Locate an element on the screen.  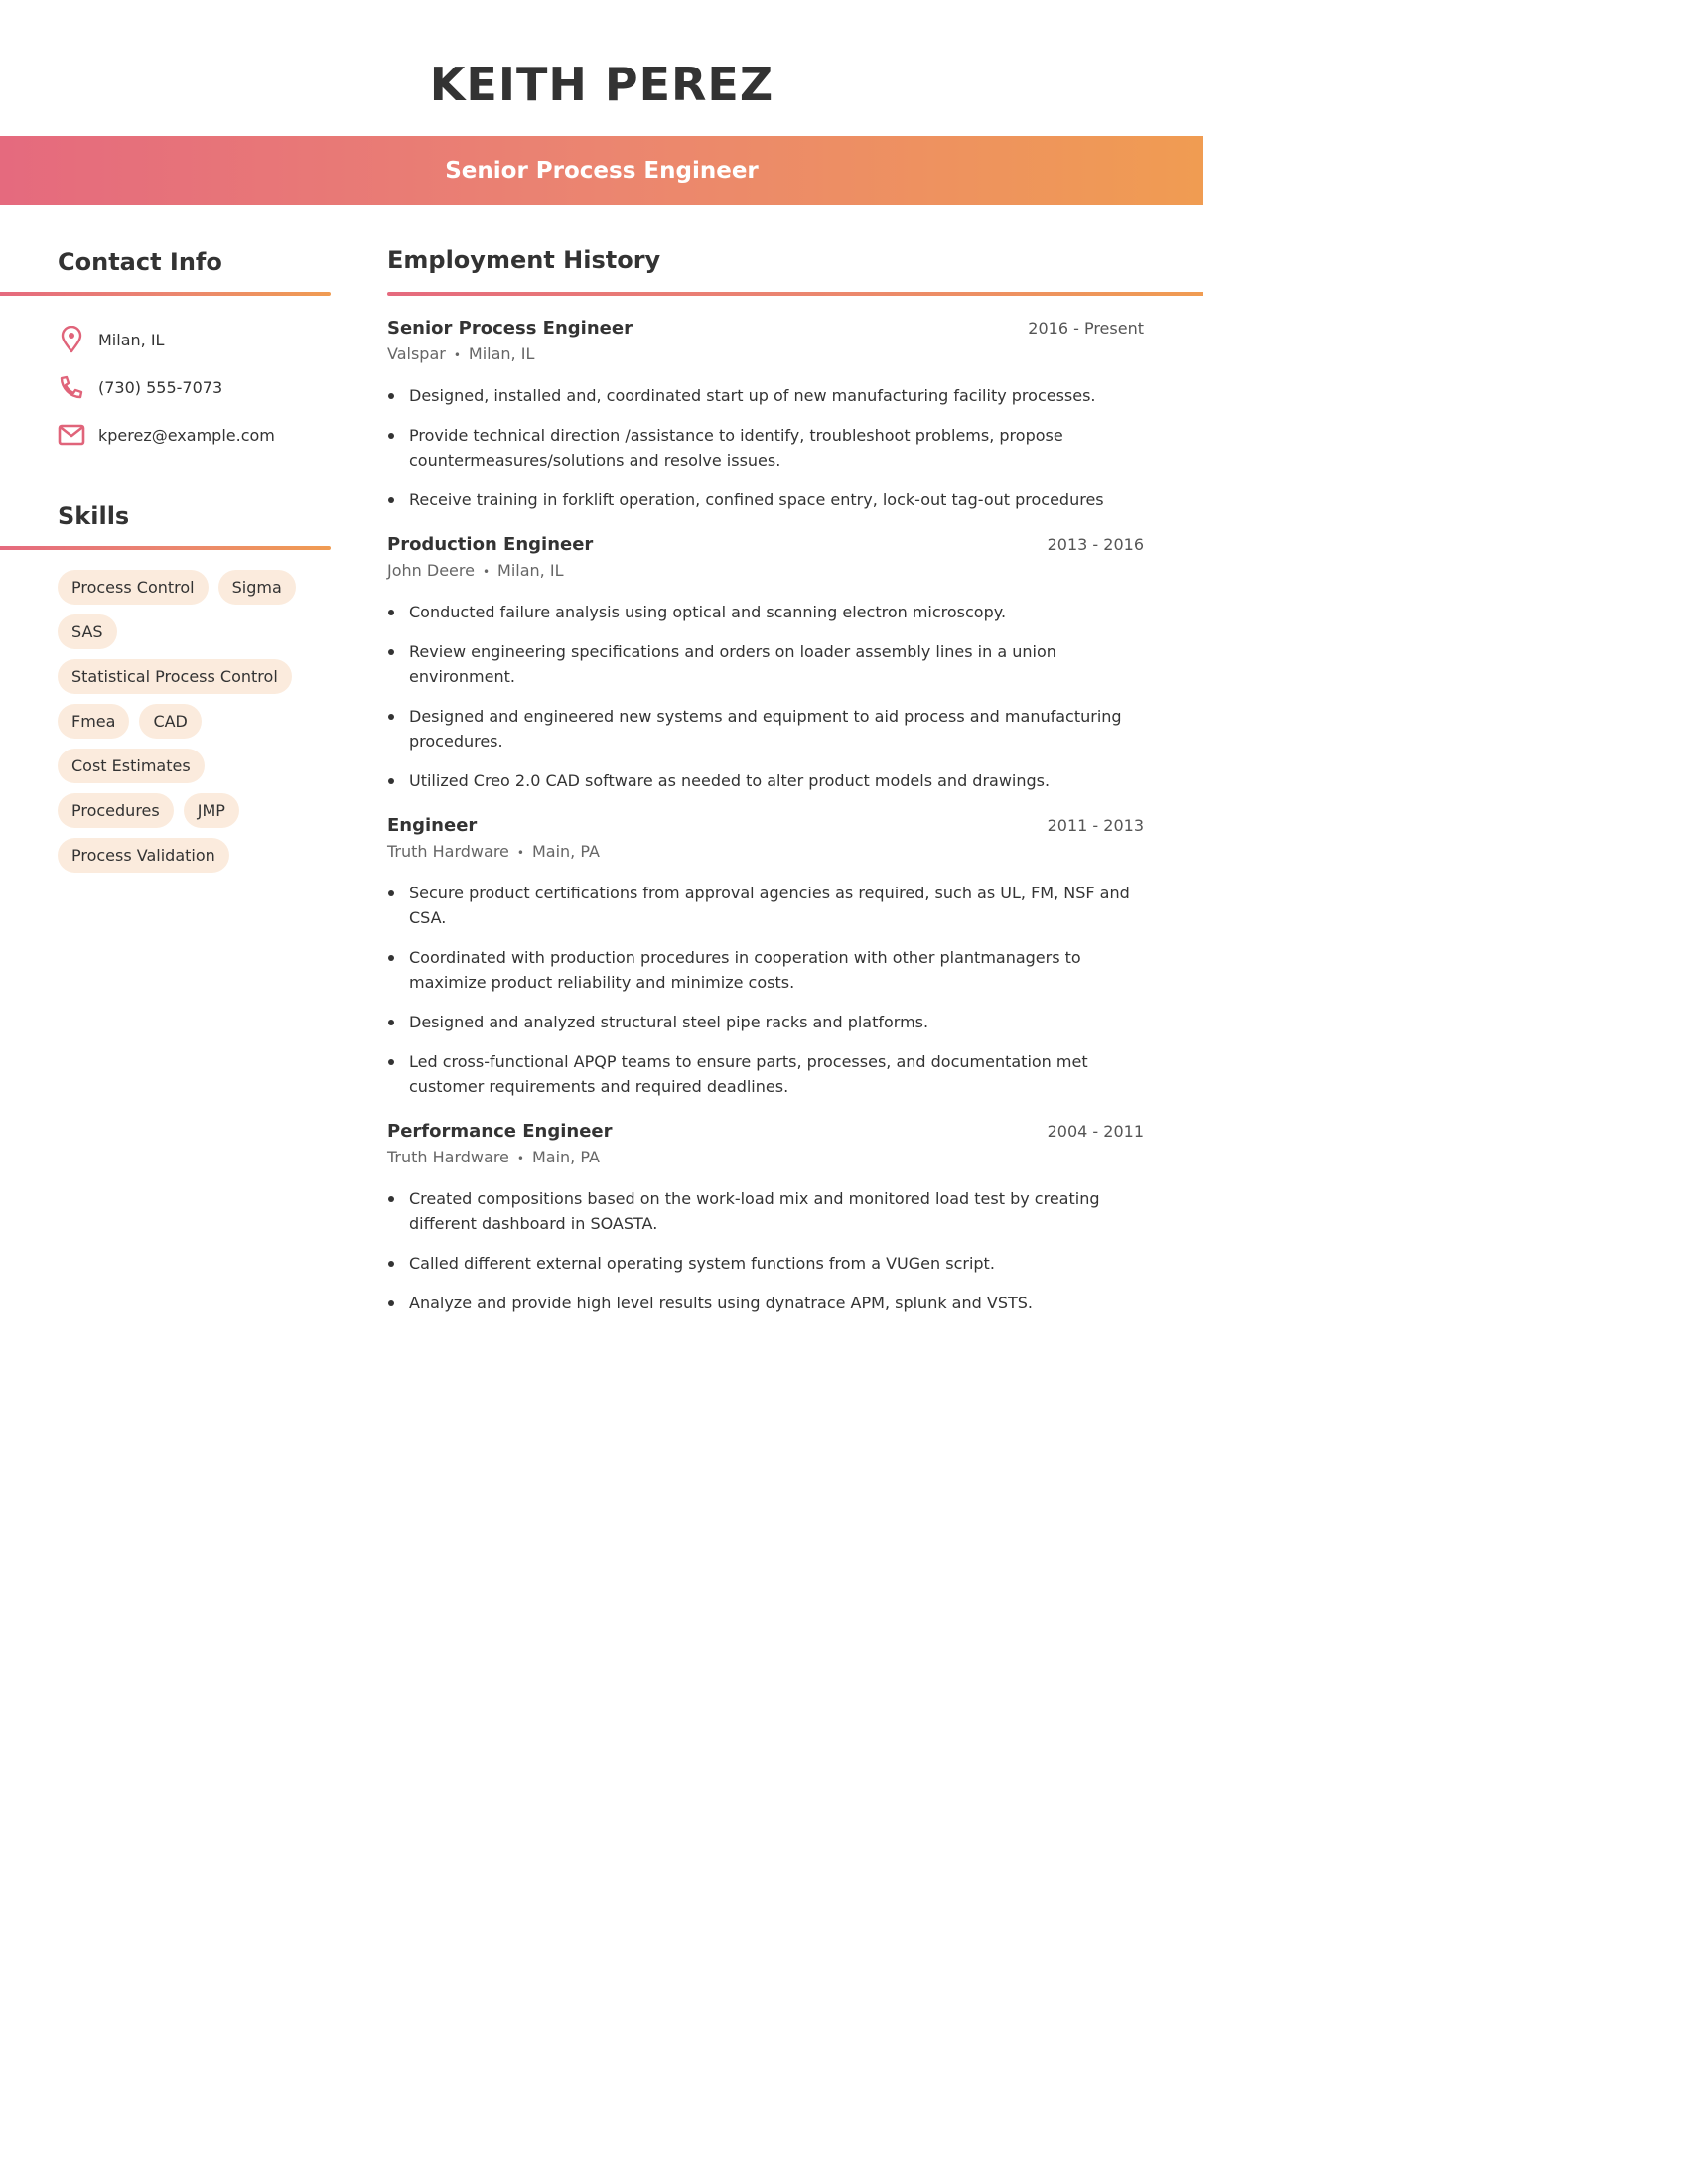
job-dates: 2016 - Present is located at coordinates (1086, 328).